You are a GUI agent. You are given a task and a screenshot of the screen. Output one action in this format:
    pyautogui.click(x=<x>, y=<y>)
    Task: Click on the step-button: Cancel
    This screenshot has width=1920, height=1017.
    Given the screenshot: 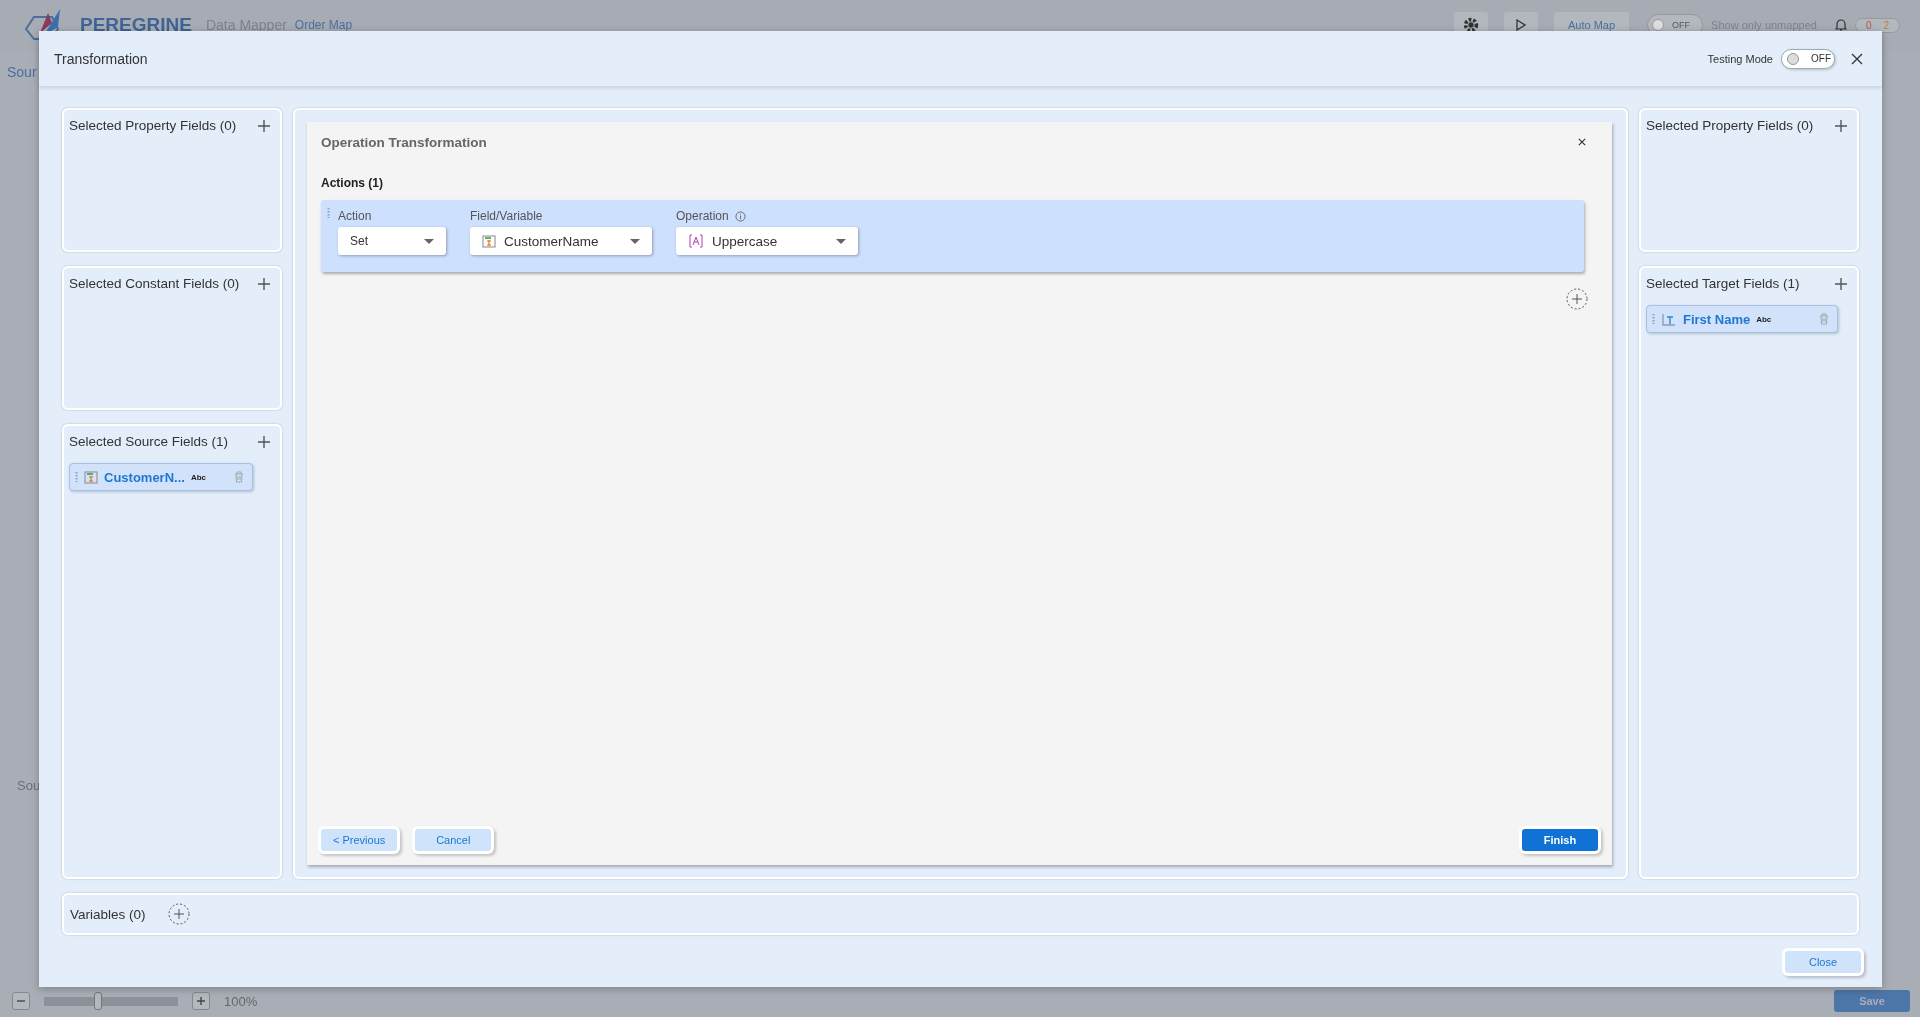 What is the action you would take?
    pyautogui.click(x=453, y=840)
    